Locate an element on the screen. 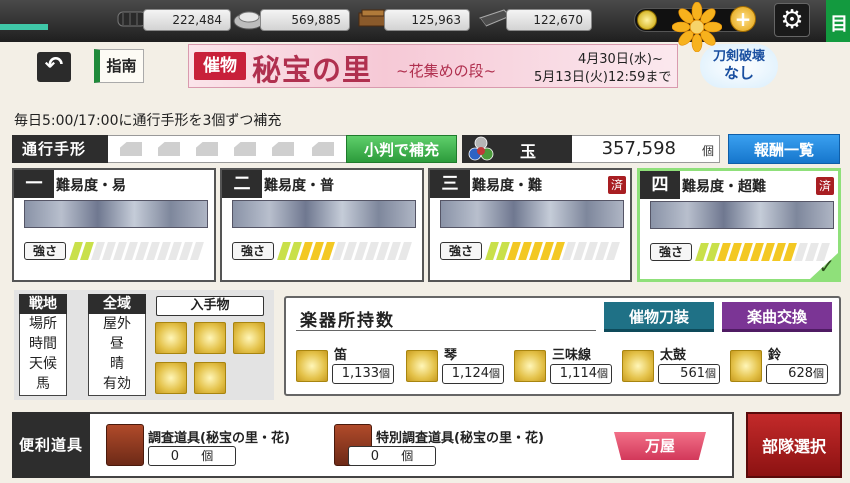 The height and width of the screenshot is (483, 850). shamisen-item-icon is located at coordinates (249, 338).